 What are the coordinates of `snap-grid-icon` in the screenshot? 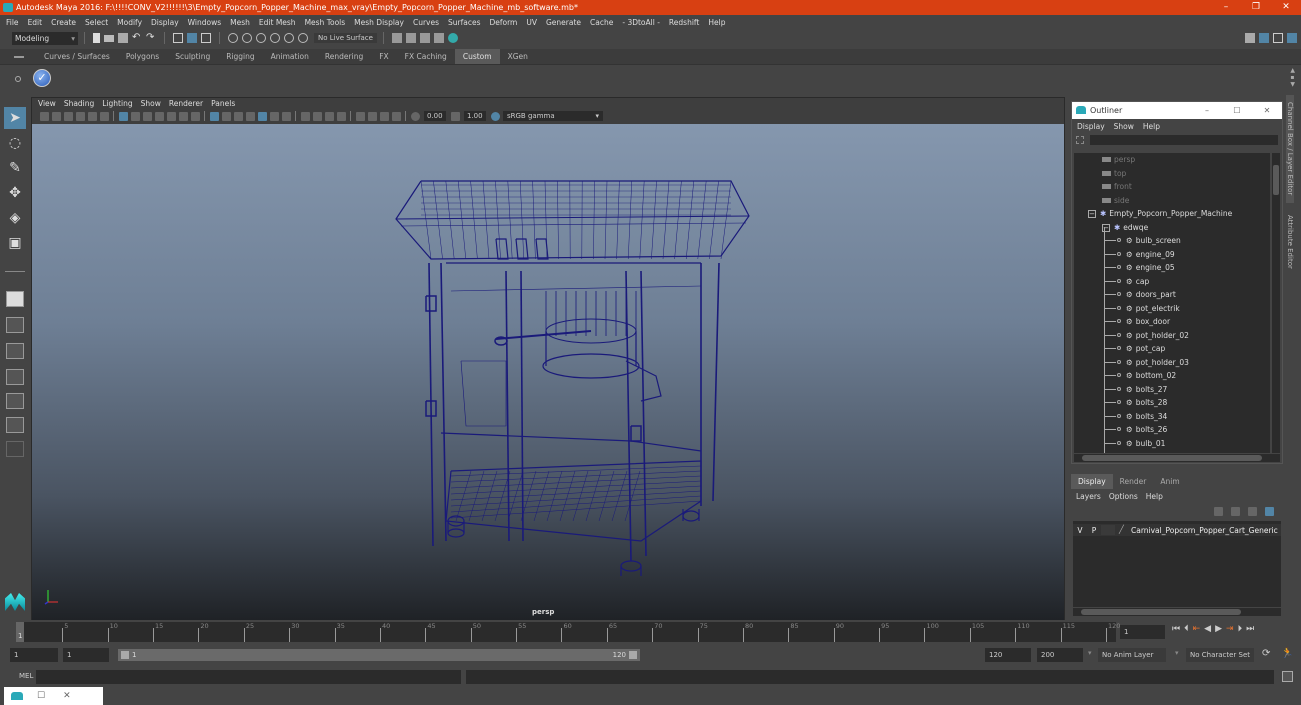 It's located at (233, 38).